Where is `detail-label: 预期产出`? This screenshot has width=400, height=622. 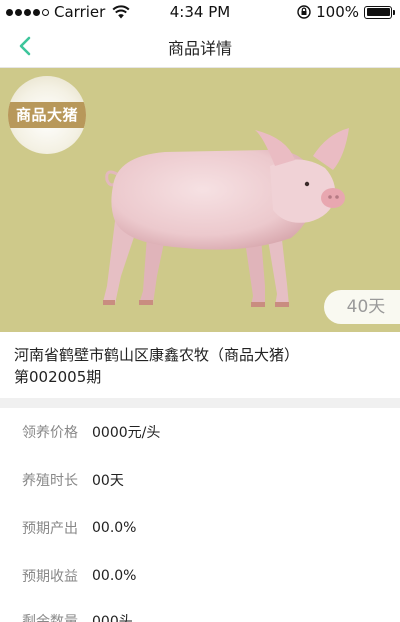 detail-label: 预期产出 is located at coordinates (50, 529).